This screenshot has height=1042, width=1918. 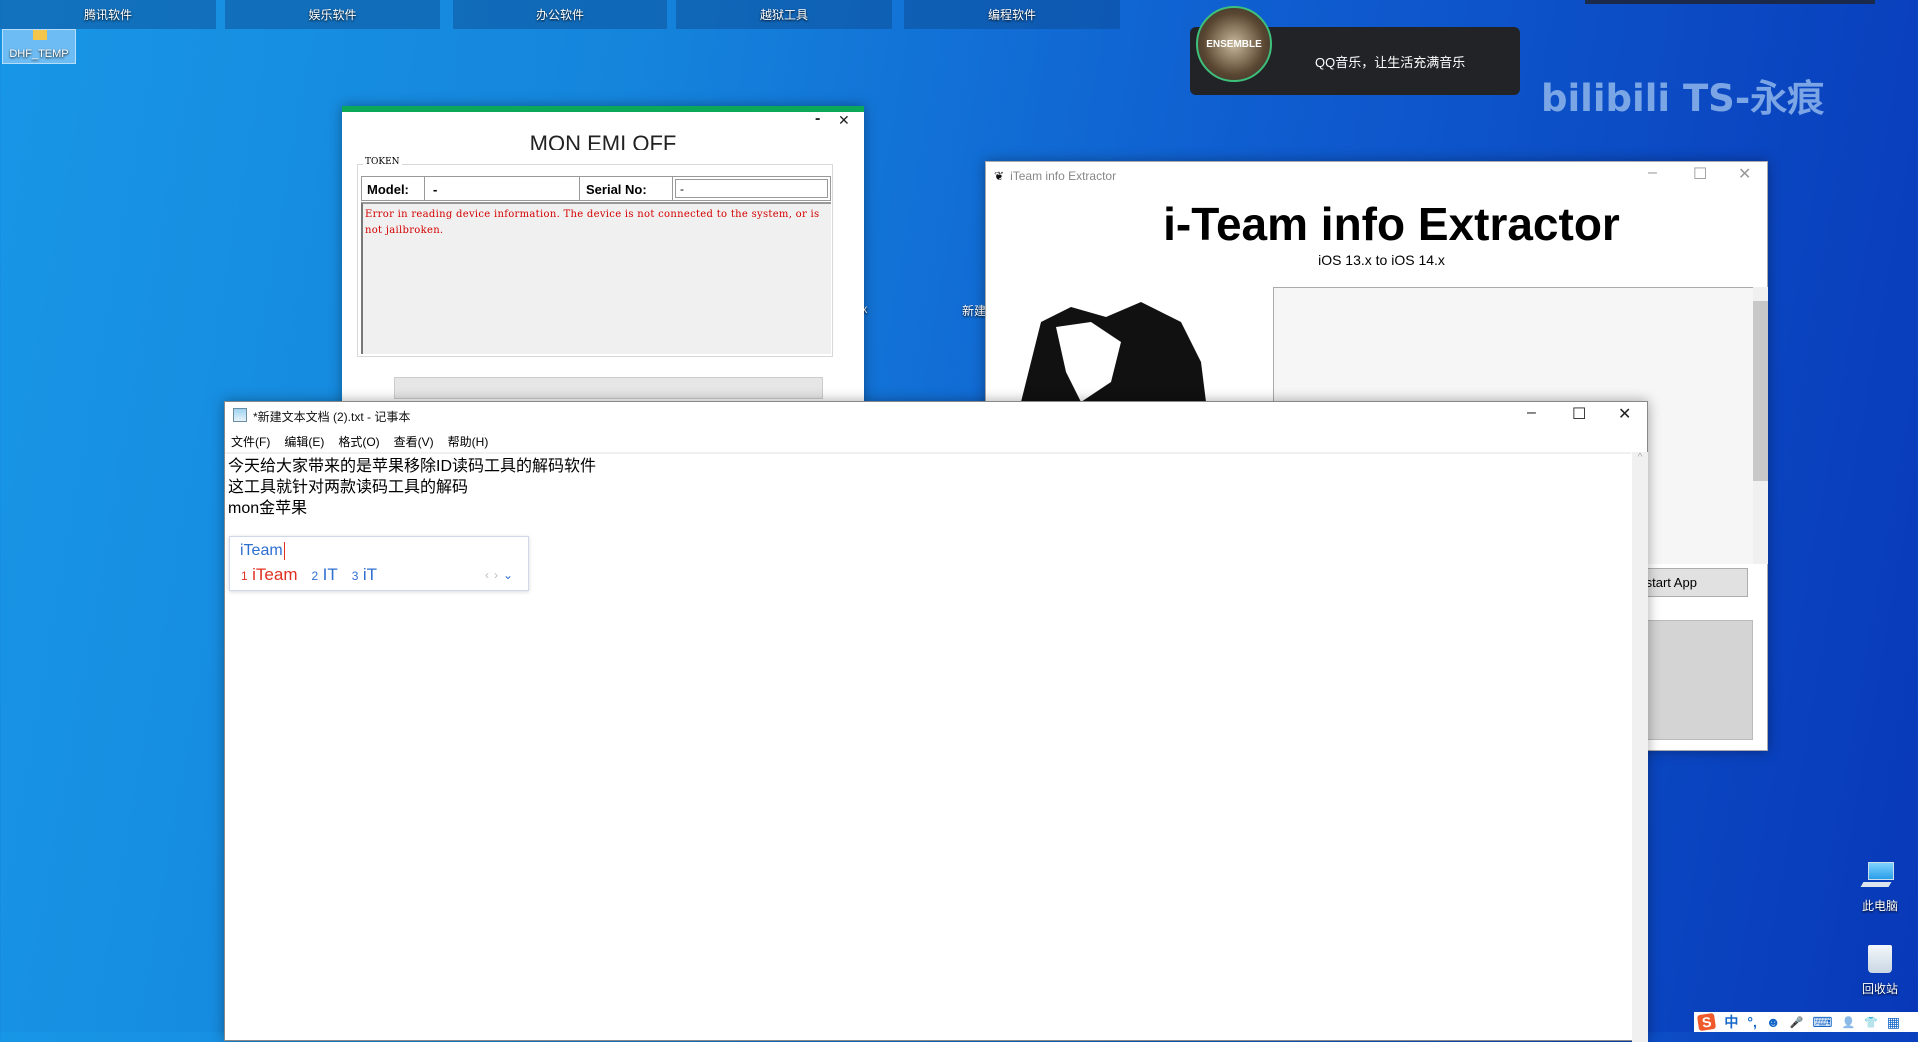 I want to click on title-bar: *新建文本文档 (2).txt - 记事本, so click(x=321, y=416).